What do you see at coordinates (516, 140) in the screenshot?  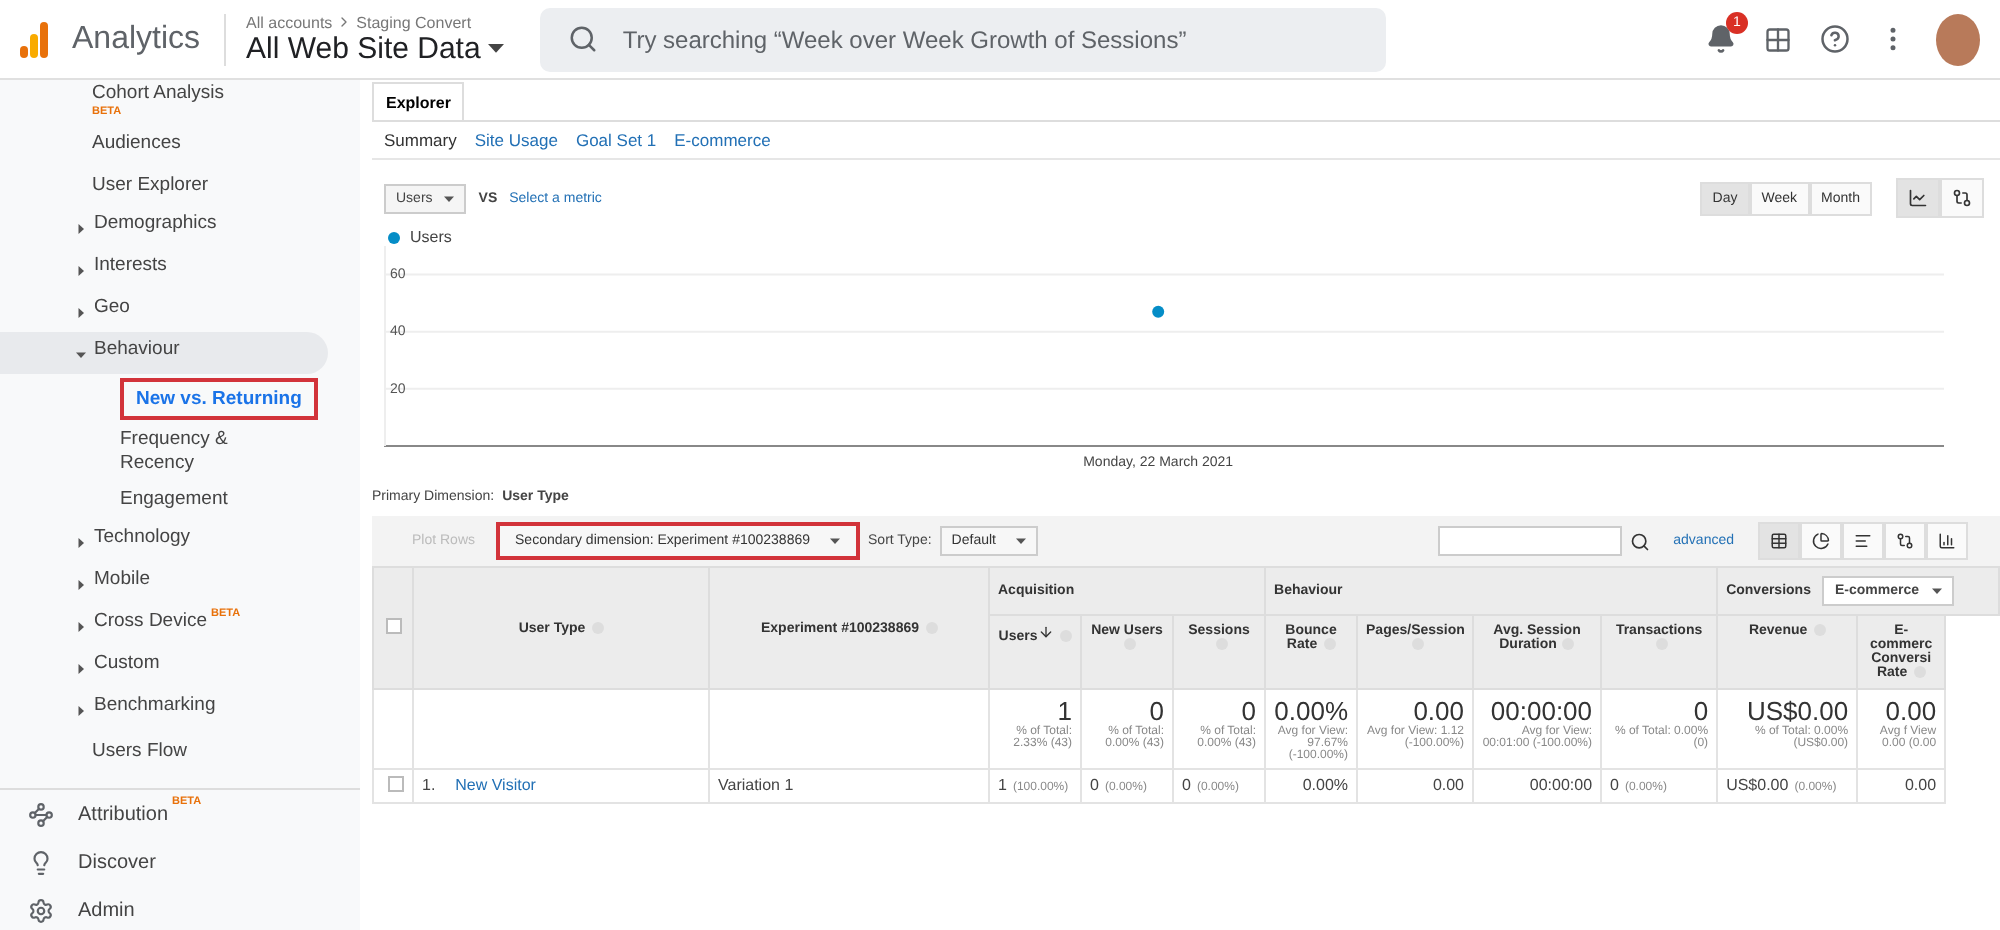 I see `subtab: Site Usage` at bounding box center [516, 140].